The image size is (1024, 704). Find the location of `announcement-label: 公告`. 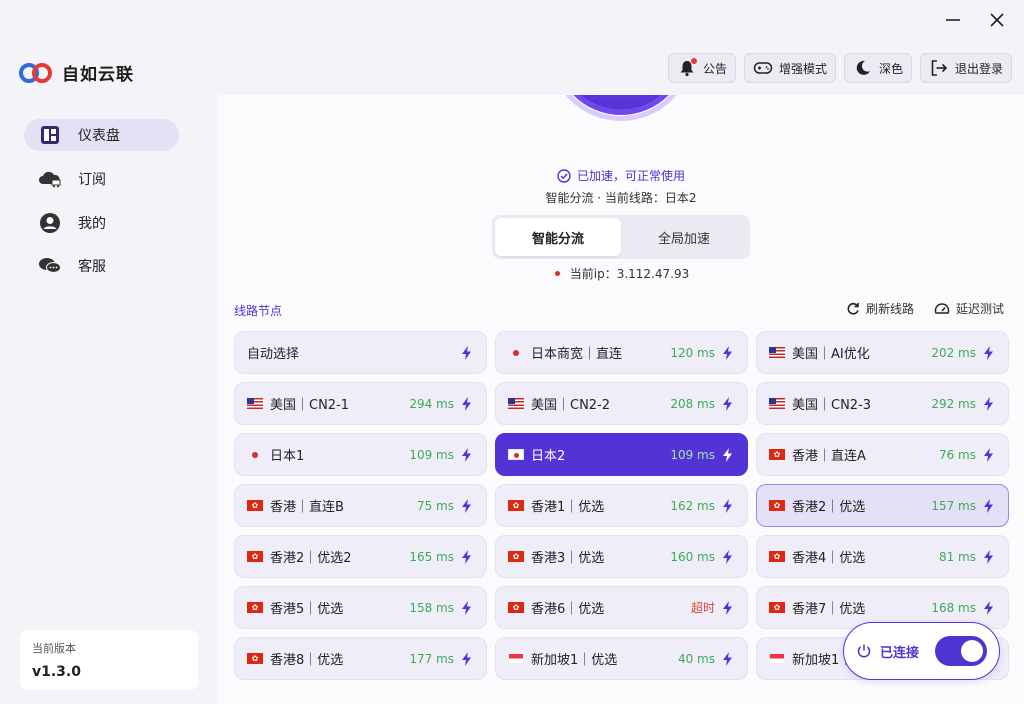

announcement-label: 公告 is located at coordinates (714, 68).